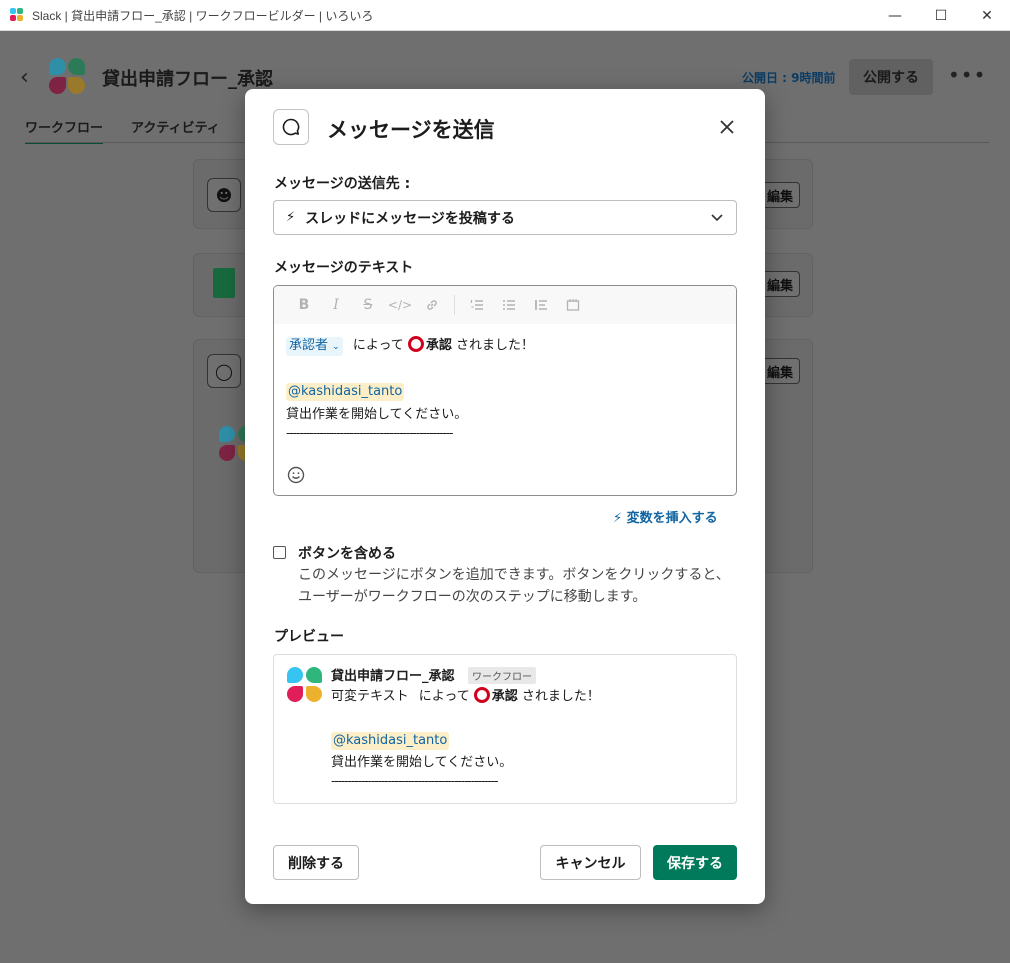  What do you see at coordinates (175, 130) in the screenshot?
I see `tab-activity: アクティビティ` at bounding box center [175, 130].